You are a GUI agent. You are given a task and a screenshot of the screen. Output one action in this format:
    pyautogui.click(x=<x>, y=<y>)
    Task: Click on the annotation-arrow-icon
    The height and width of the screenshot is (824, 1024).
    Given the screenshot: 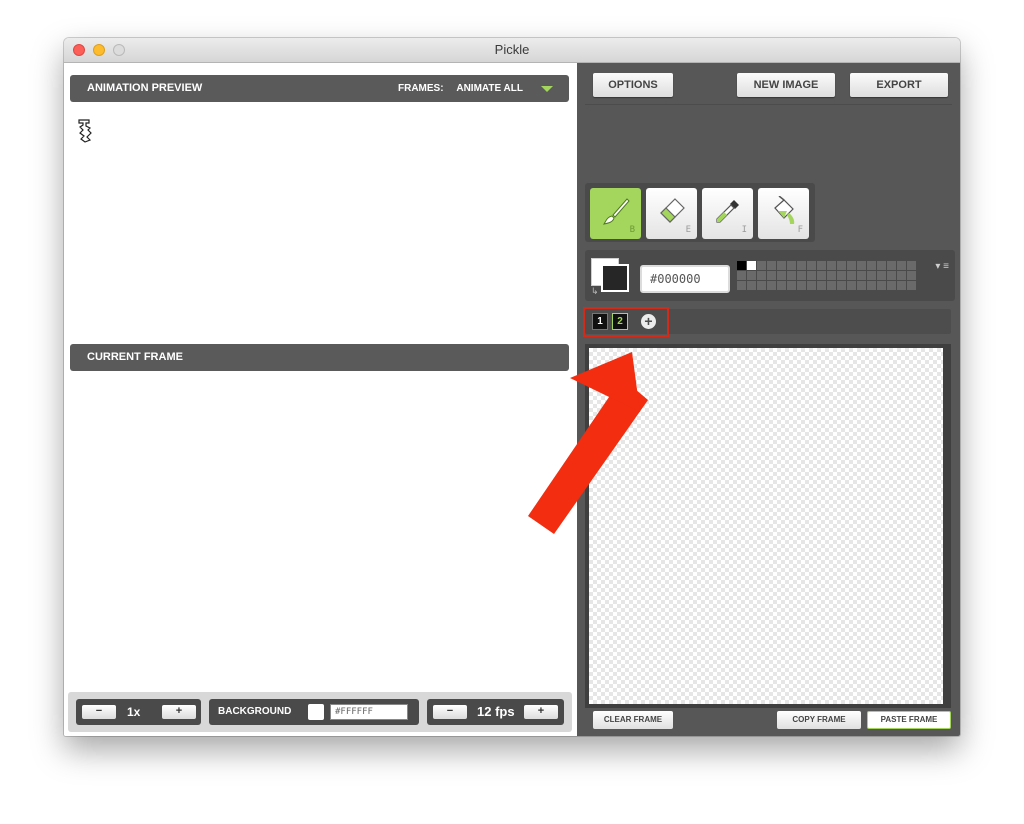 What is the action you would take?
    pyautogui.click(x=588, y=443)
    